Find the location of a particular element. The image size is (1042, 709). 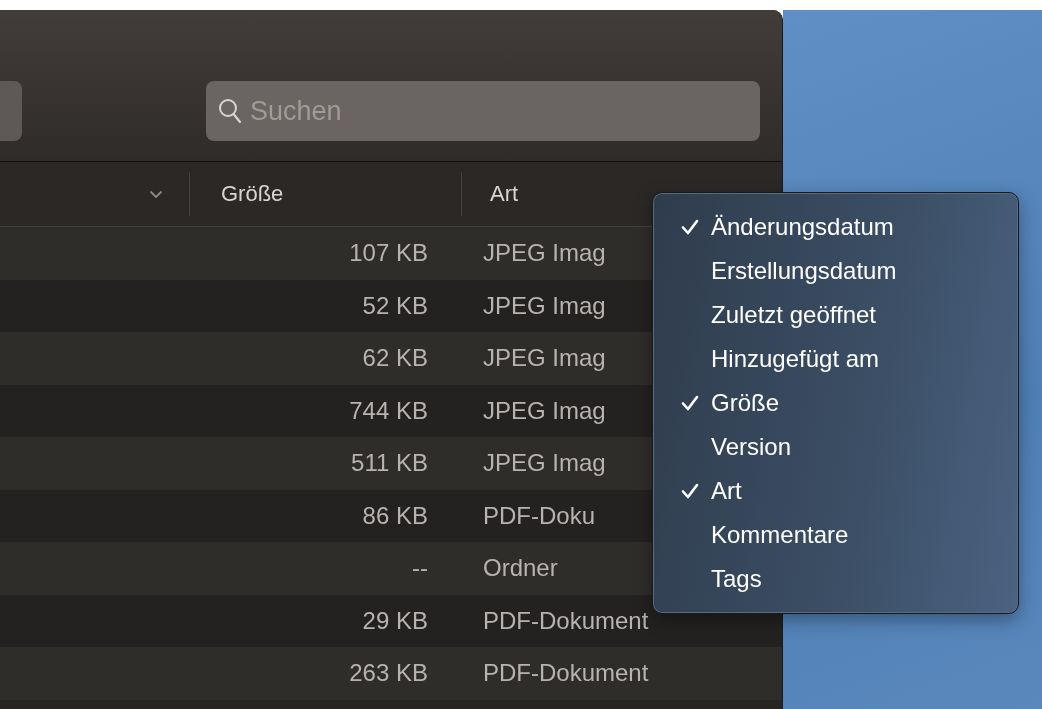

file-row: 263 KB PDF-Dokument is located at coordinates (391, 673).